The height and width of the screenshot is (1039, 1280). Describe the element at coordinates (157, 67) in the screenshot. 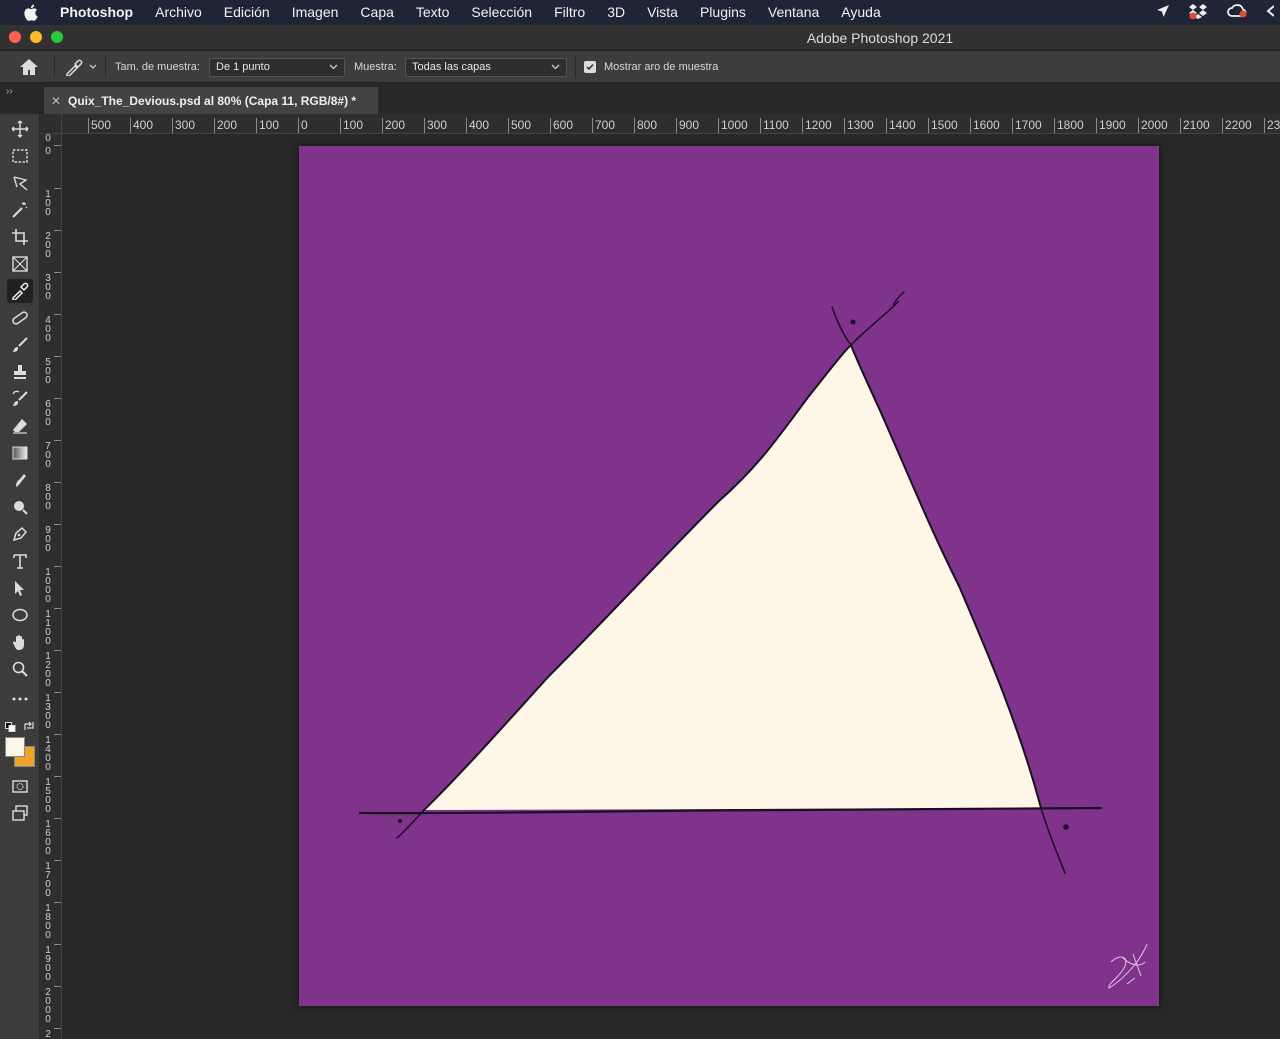

I see `sample-size-label: Tam. de muestra:` at that location.